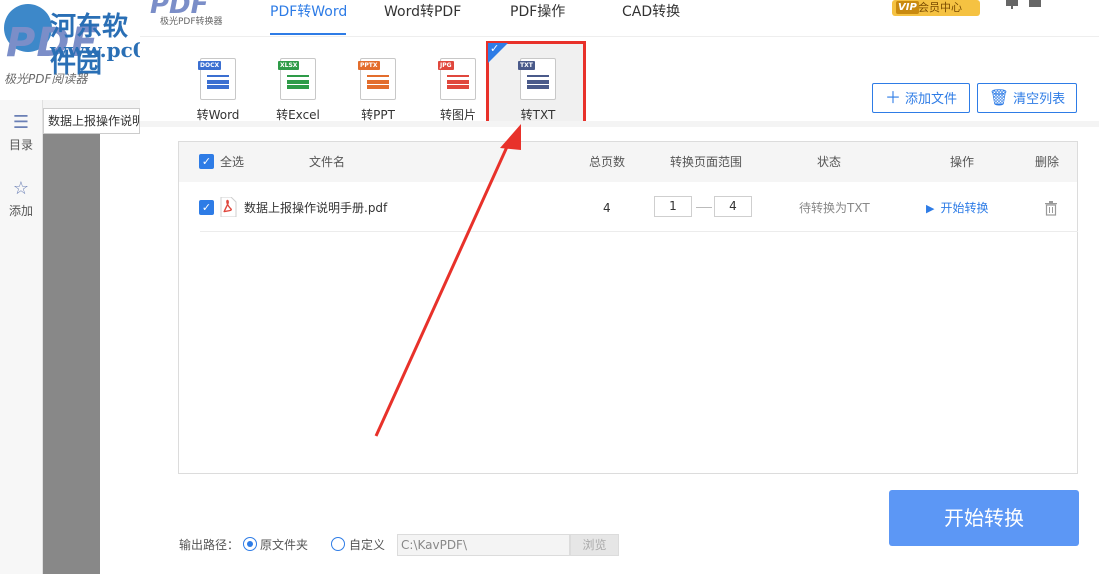 This screenshot has width=1099, height=574. What do you see at coordinates (21, 199) in the screenshot?
I see `sidebar-item-add: ☆ 添加` at bounding box center [21, 199].